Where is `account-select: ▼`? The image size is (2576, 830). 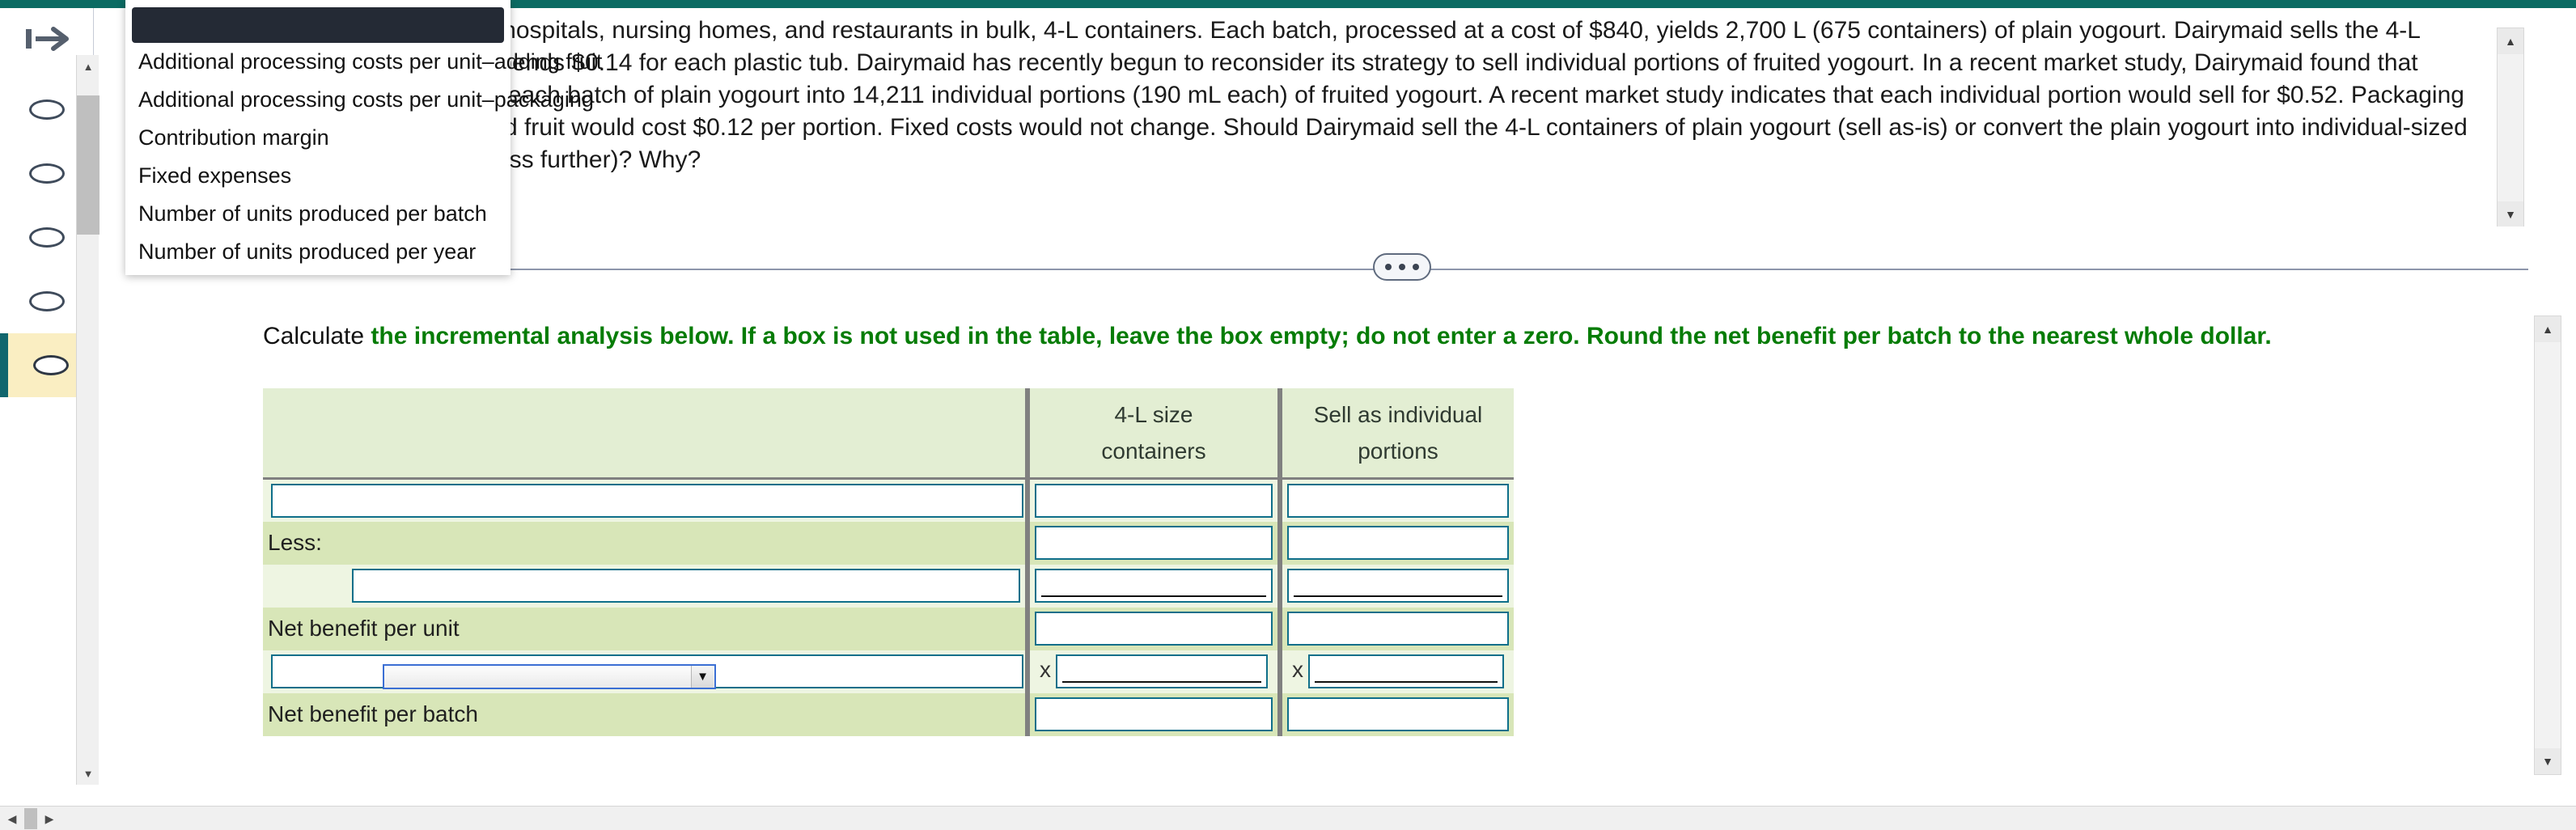 account-select: ▼ is located at coordinates (549, 676).